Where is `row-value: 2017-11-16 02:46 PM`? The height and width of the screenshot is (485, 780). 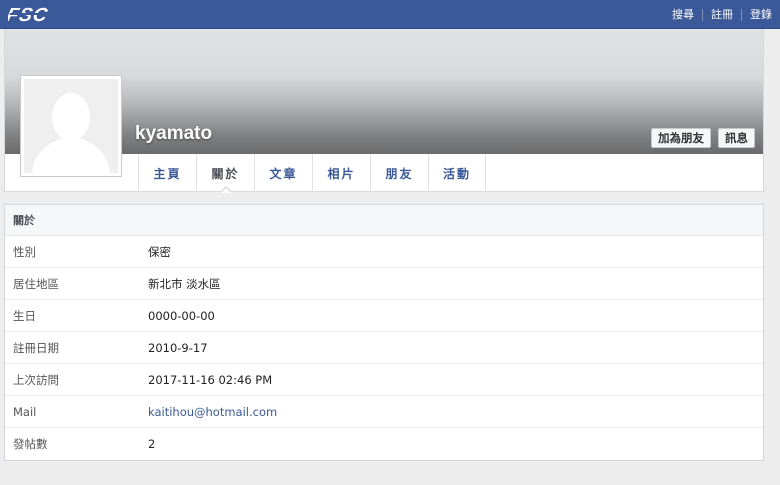
row-value: 2017-11-16 02:46 PM is located at coordinates (210, 379).